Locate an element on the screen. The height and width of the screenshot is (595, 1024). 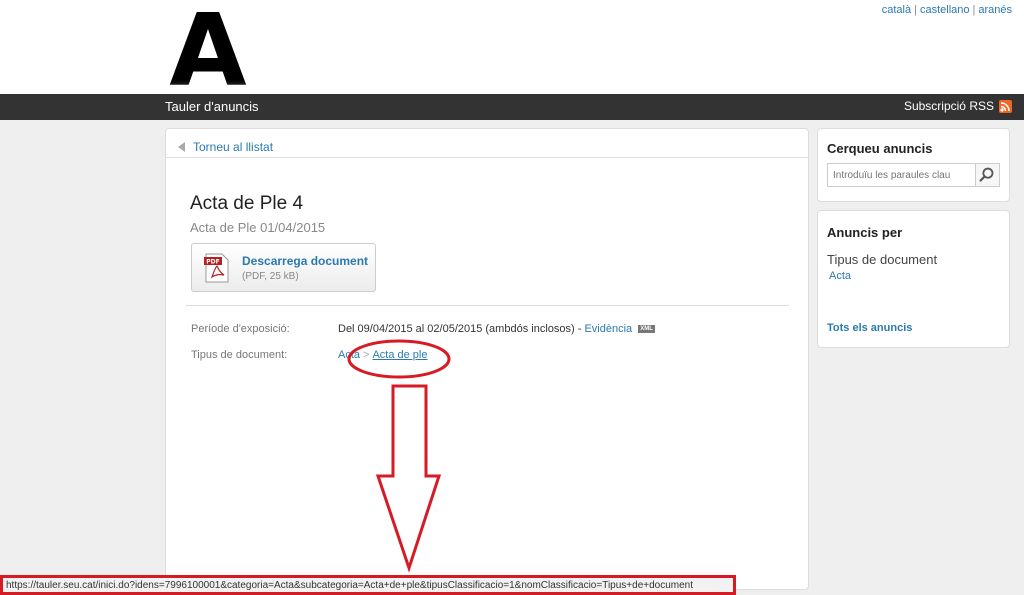
evidence-link: Evidència is located at coordinates (608, 329).